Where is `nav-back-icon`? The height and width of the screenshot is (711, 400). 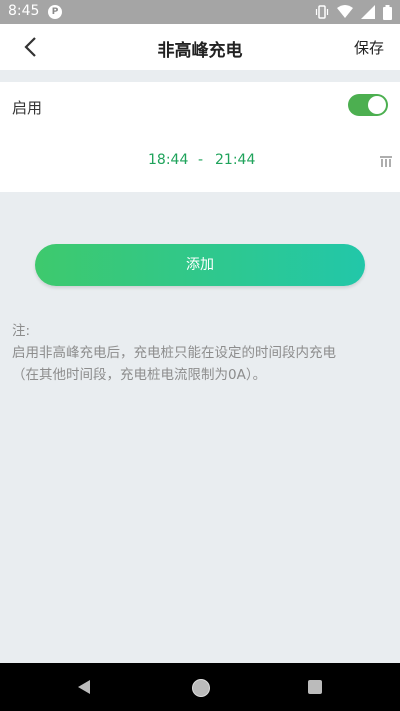 nav-back-icon is located at coordinates (84, 687).